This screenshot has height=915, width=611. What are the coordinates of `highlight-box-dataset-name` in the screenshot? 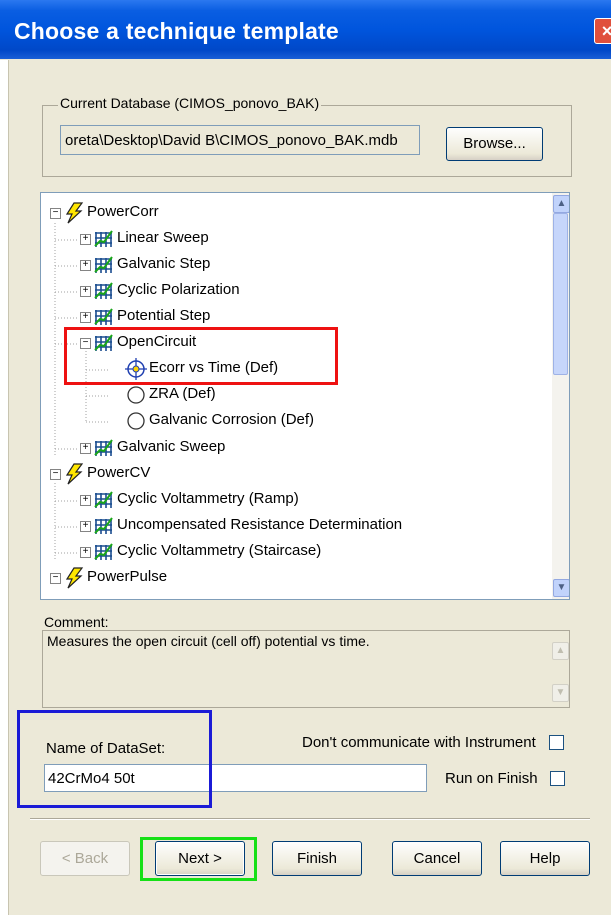 It's located at (114, 759).